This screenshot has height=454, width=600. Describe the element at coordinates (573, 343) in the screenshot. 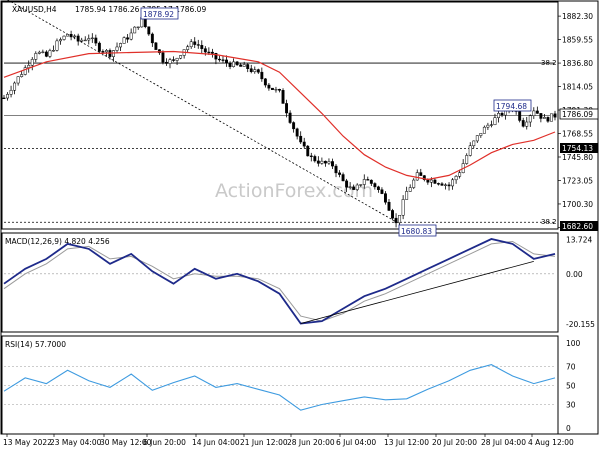

I see `rsi-tick-label: 100` at that location.